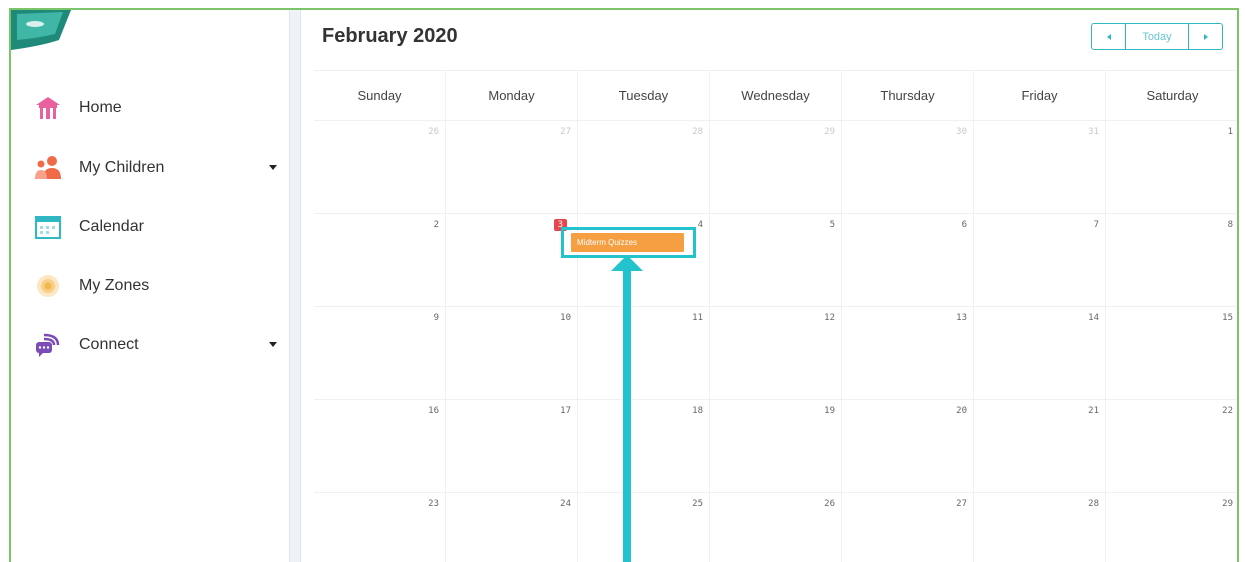 This screenshot has height=562, width=1245. What do you see at coordinates (1171, 446) in the screenshot?
I see `calendar-day-cell: 22` at bounding box center [1171, 446].